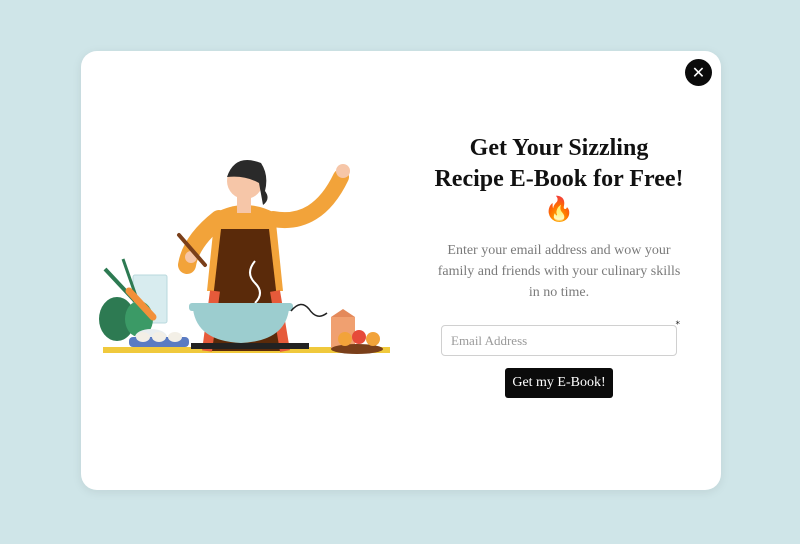 This screenshot has width=800, height=544. I want to click on required-mark: *, so click(678, 325).